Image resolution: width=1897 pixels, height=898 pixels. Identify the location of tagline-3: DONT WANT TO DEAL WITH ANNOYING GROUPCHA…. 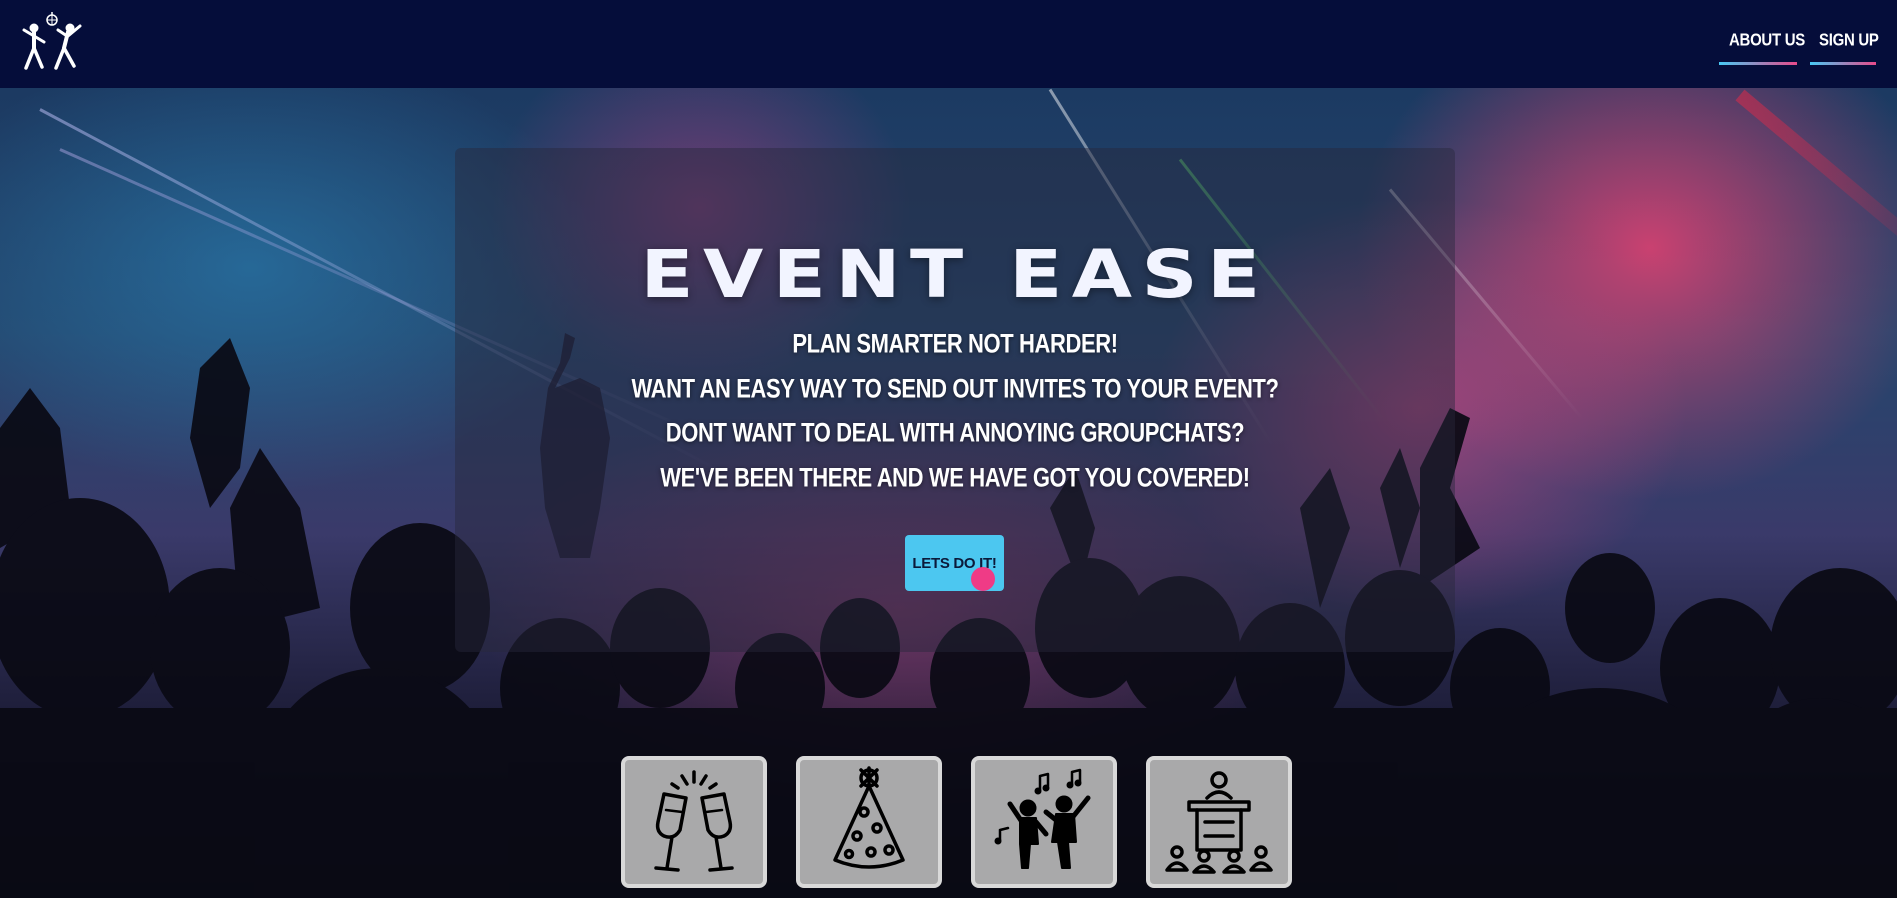
(955, 432).